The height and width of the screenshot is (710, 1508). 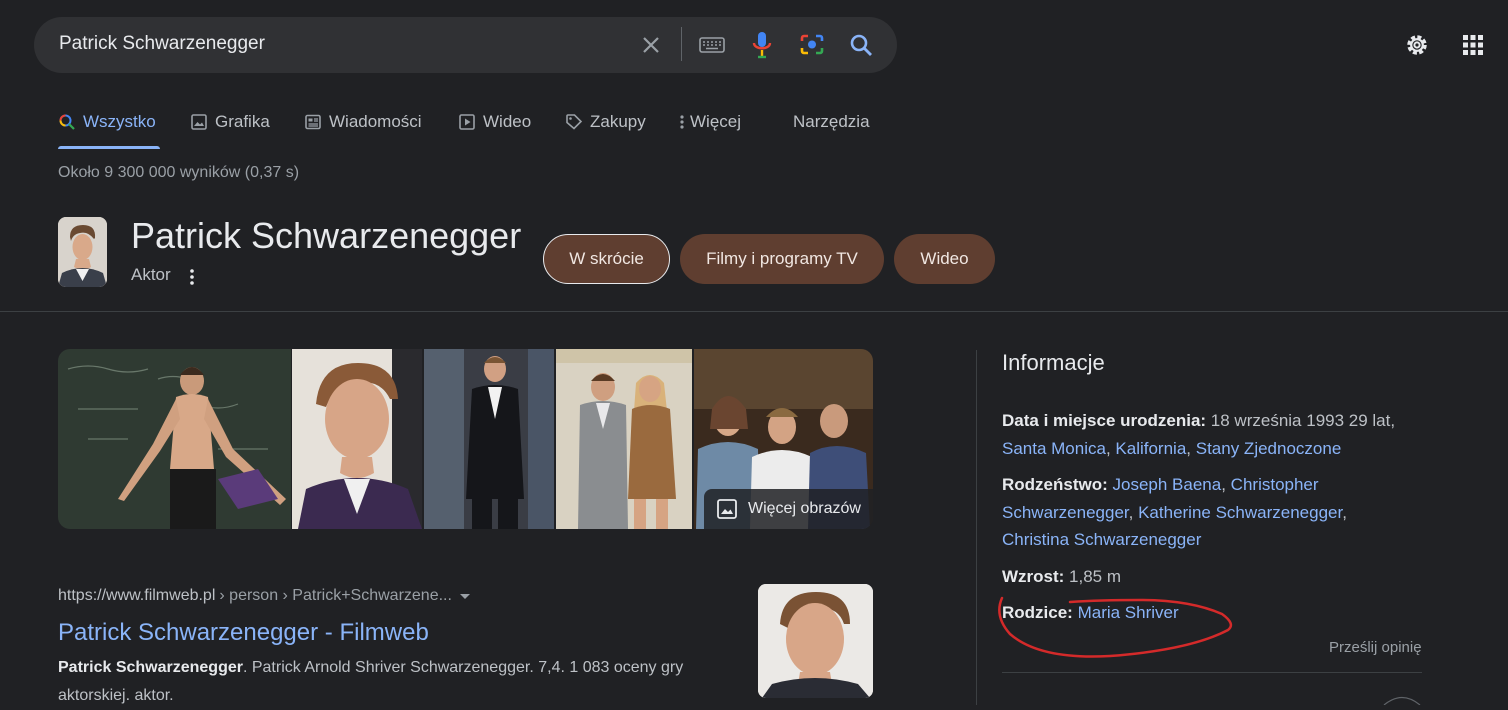 I want to click on result-title-link: Patrick Schwarzenegger - Filmweb, so click(x=243, y=633).